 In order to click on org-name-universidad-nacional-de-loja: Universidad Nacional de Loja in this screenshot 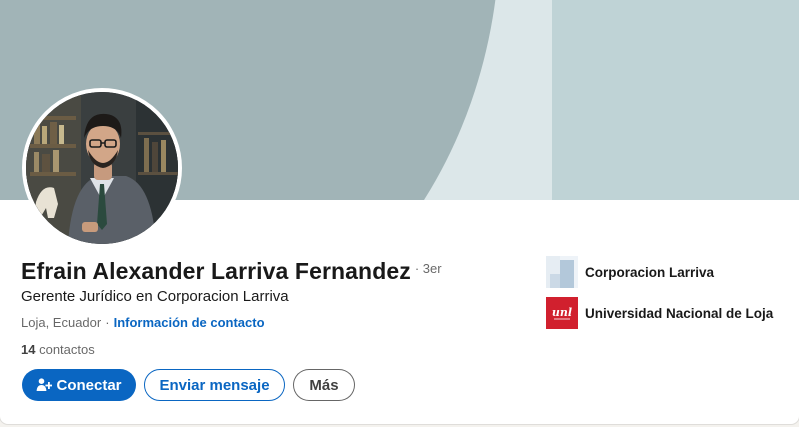, I will do `click(679, 313)`.